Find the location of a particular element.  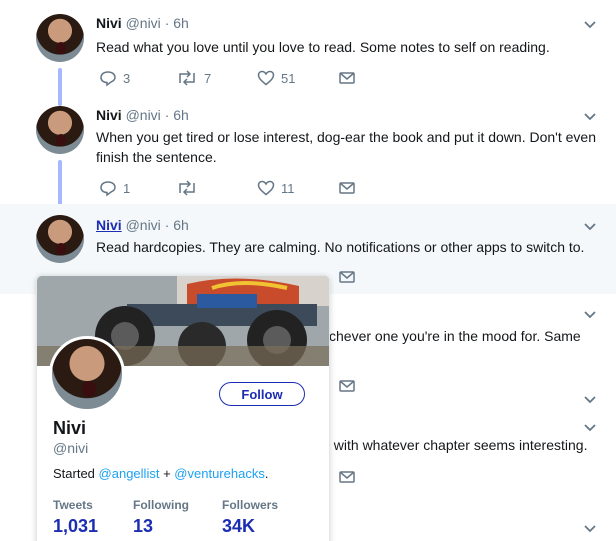

stat-followers: Followers 34K is located at coordinates (250, 517).